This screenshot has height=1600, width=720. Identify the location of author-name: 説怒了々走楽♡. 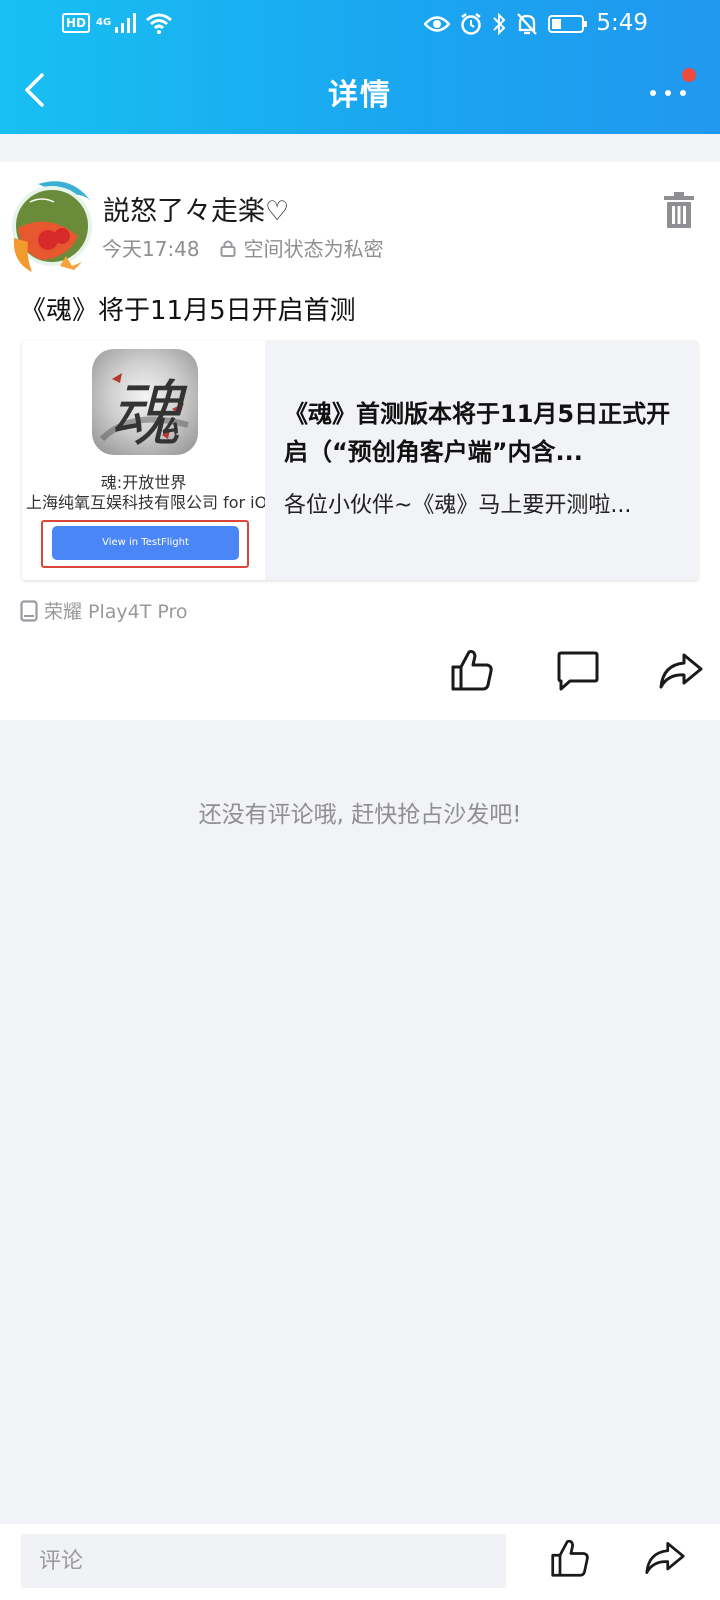
(196, 208).